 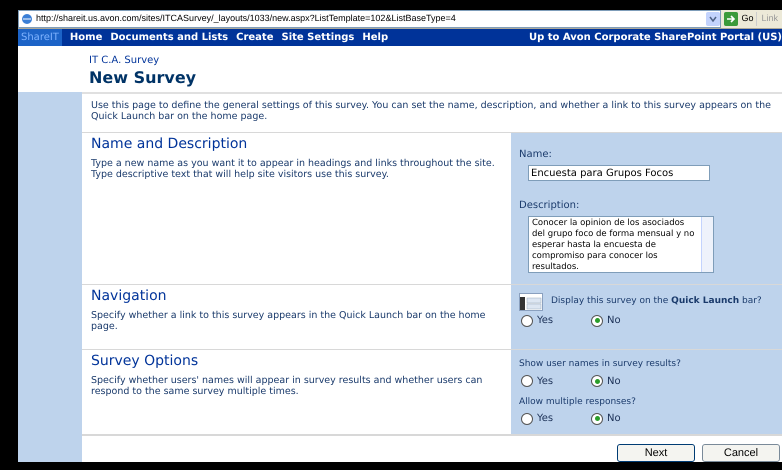 What do you see at coordinates (536, 155) in the screenshot?
I see `field-label: Name:` at bounding box center [536, 155].